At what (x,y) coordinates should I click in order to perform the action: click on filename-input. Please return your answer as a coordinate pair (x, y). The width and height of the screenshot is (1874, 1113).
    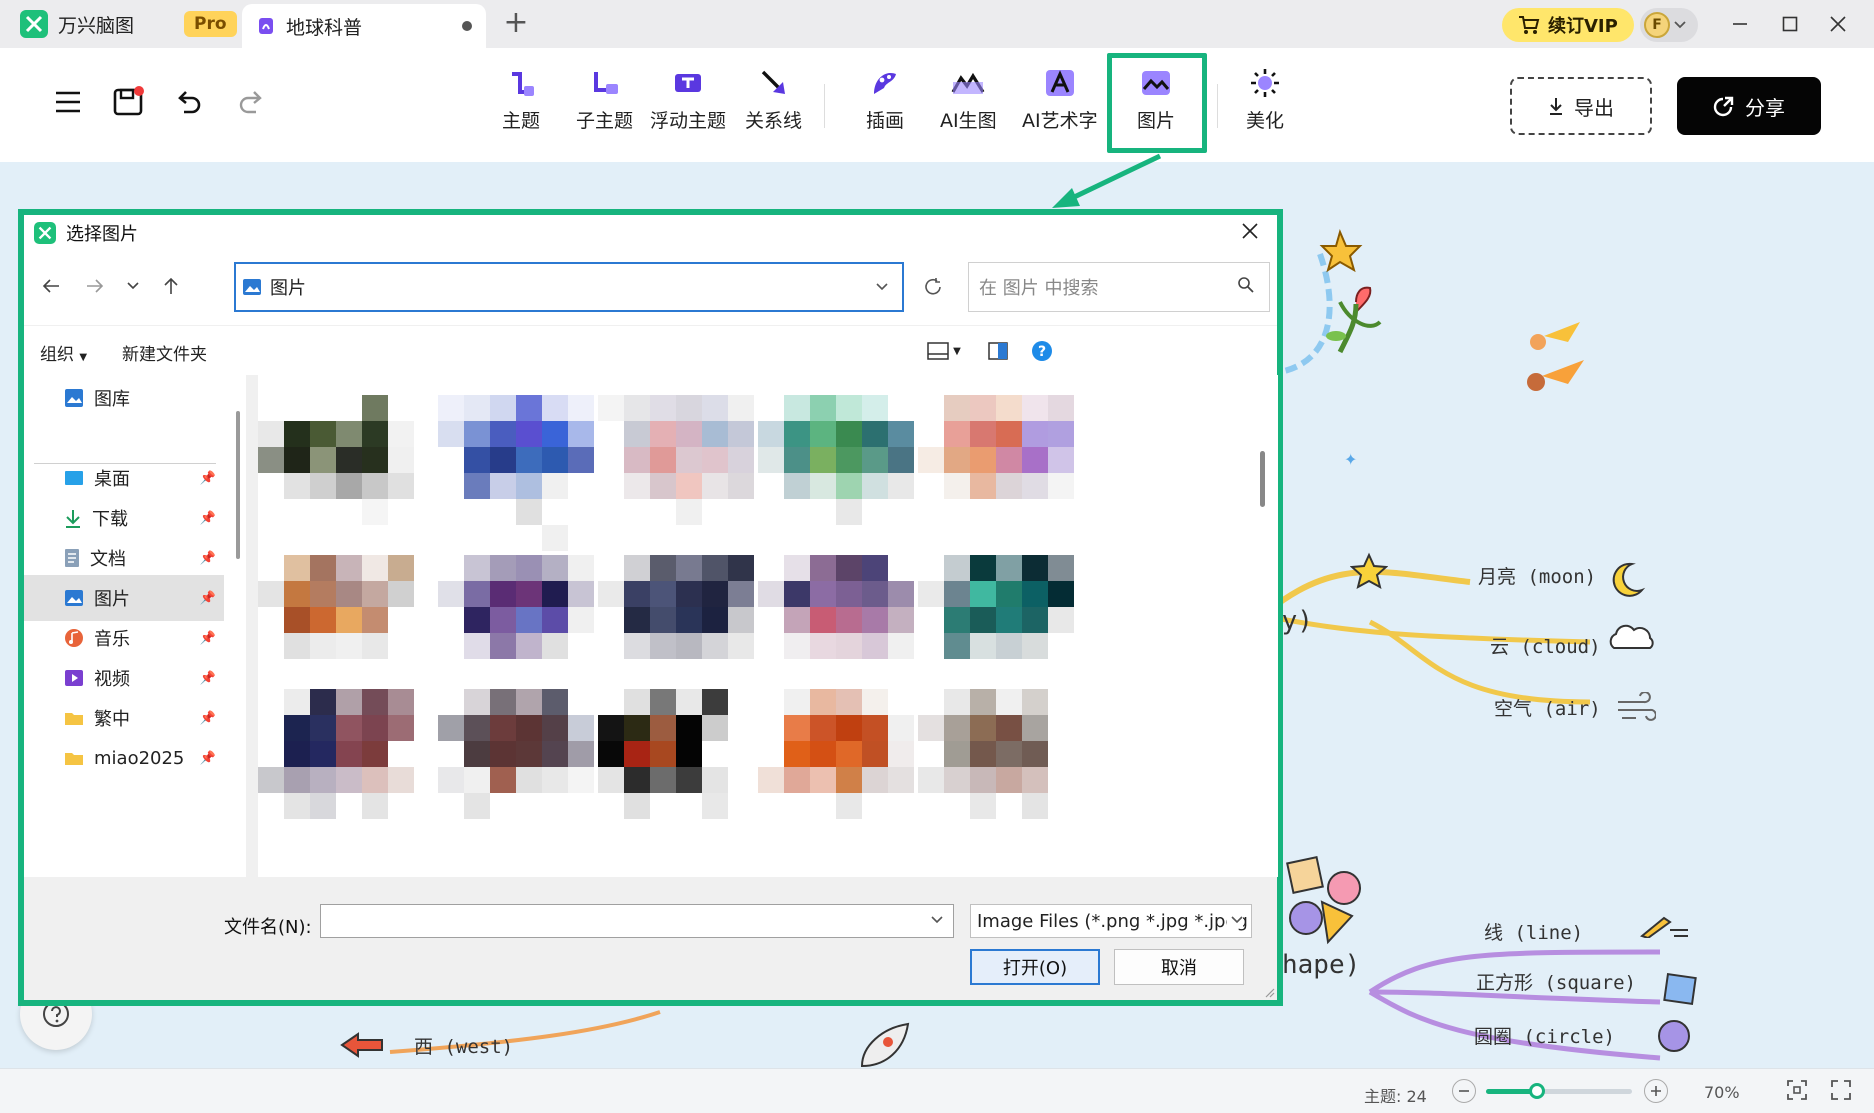
    Looking at the image, I should click on (637, 921).